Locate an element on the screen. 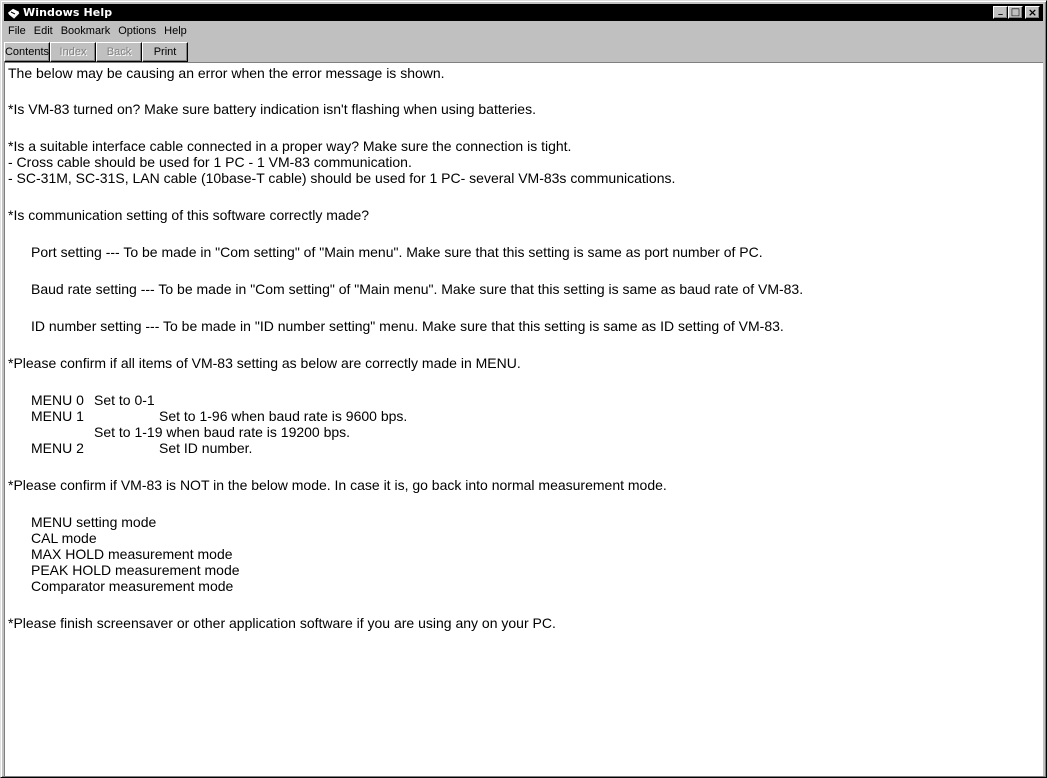 The width and height of the screenshot is (1047, 778). back-button-label: Back is located at coordinates (119, 52).